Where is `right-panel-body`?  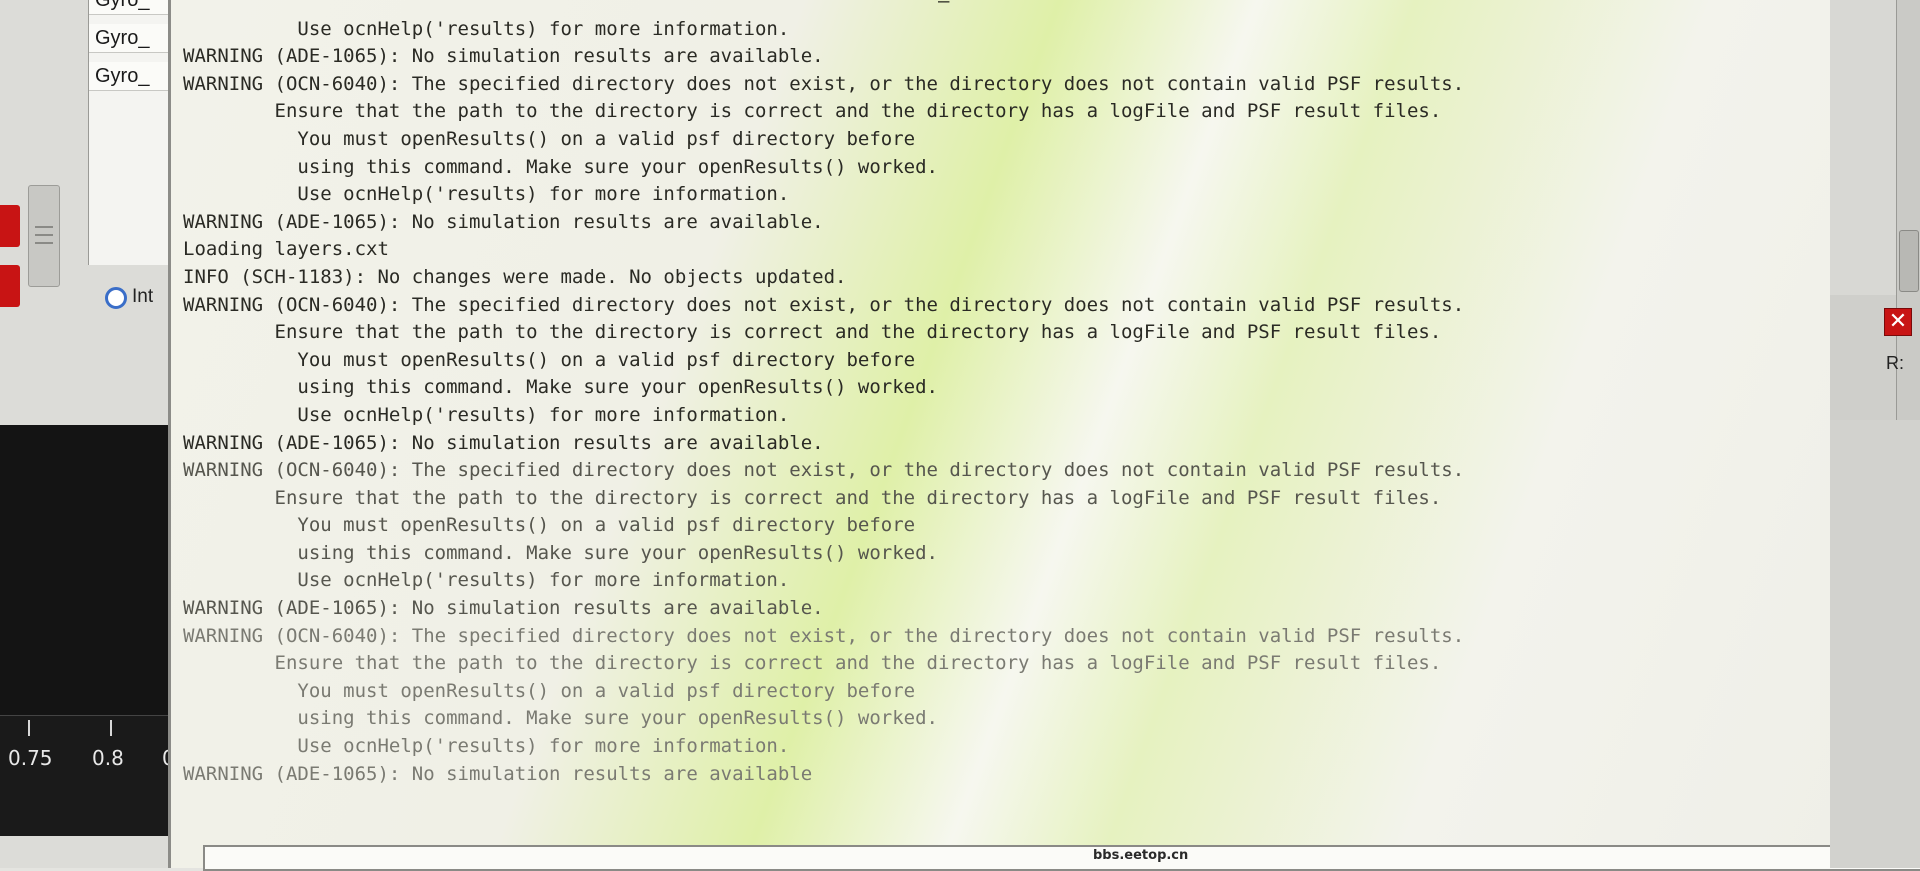 right-panel-body is located at coordinates (1875, 644).